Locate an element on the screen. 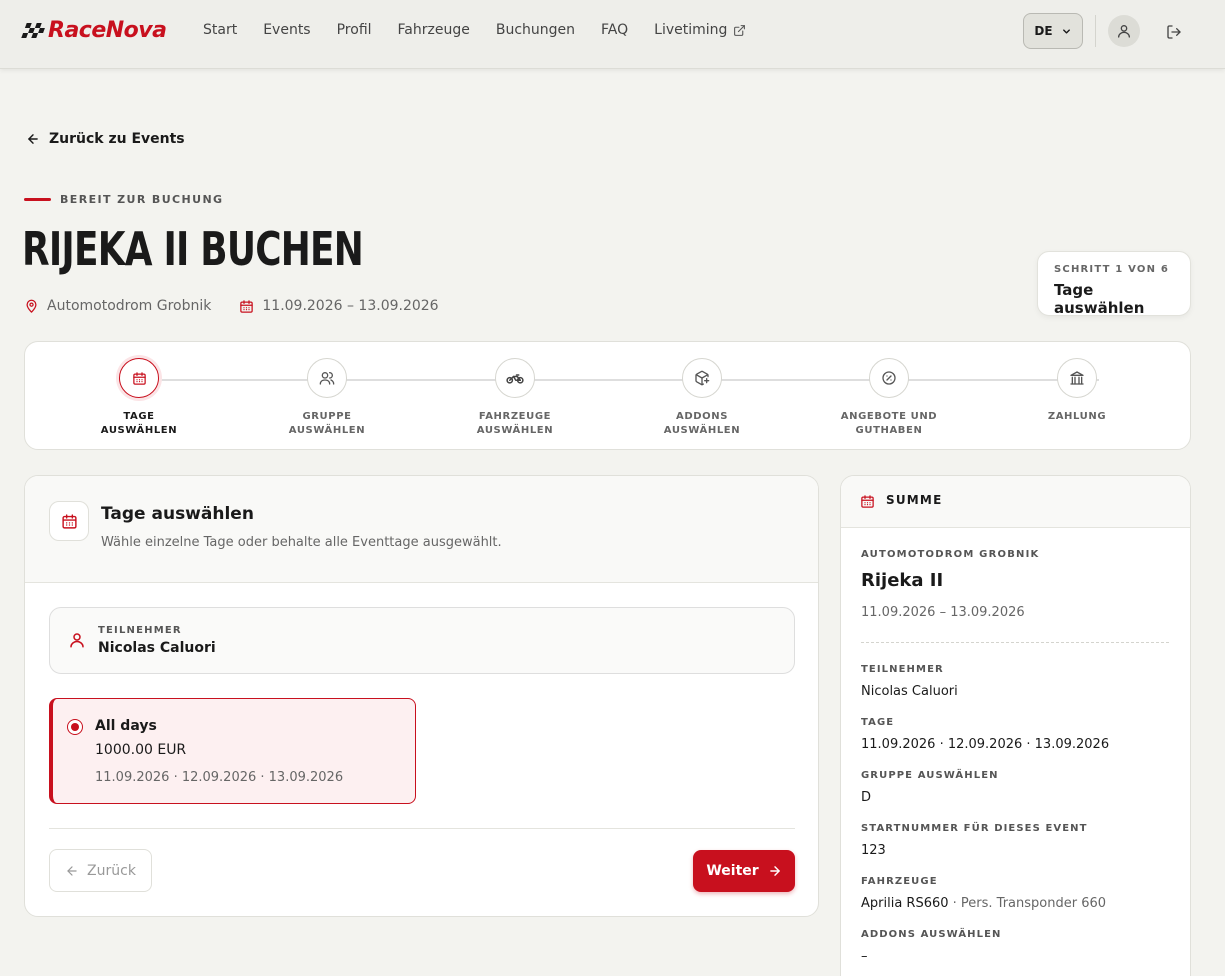 Image resolution: width=1225 pixels, height=976 pixels. nav-link-events: Events is located at coordinates (286, 30).